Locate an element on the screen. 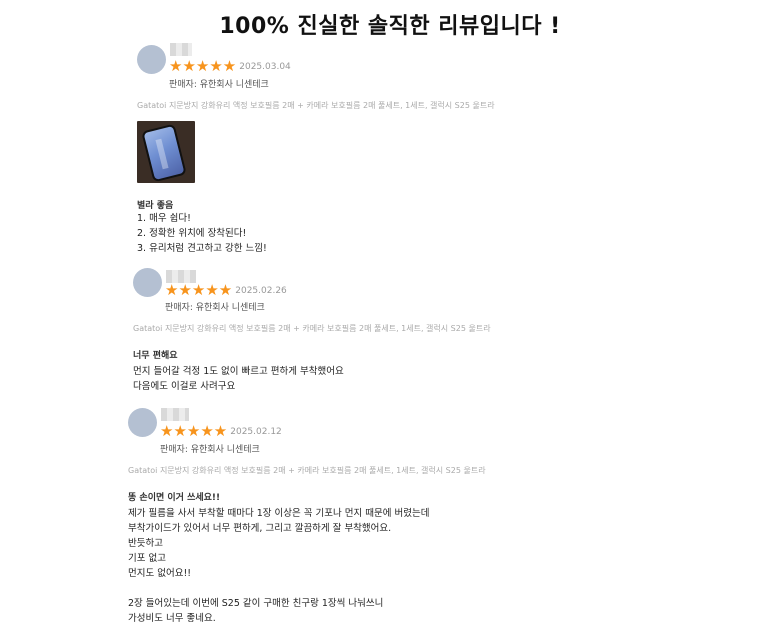 The width and height of the screenshot is (780, 630). review-date: 2025.02.12 is located at coordinates (256, 432).